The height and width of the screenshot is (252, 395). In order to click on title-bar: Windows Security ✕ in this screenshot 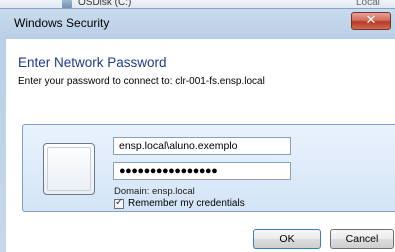, I will do `click(197, 24)`.